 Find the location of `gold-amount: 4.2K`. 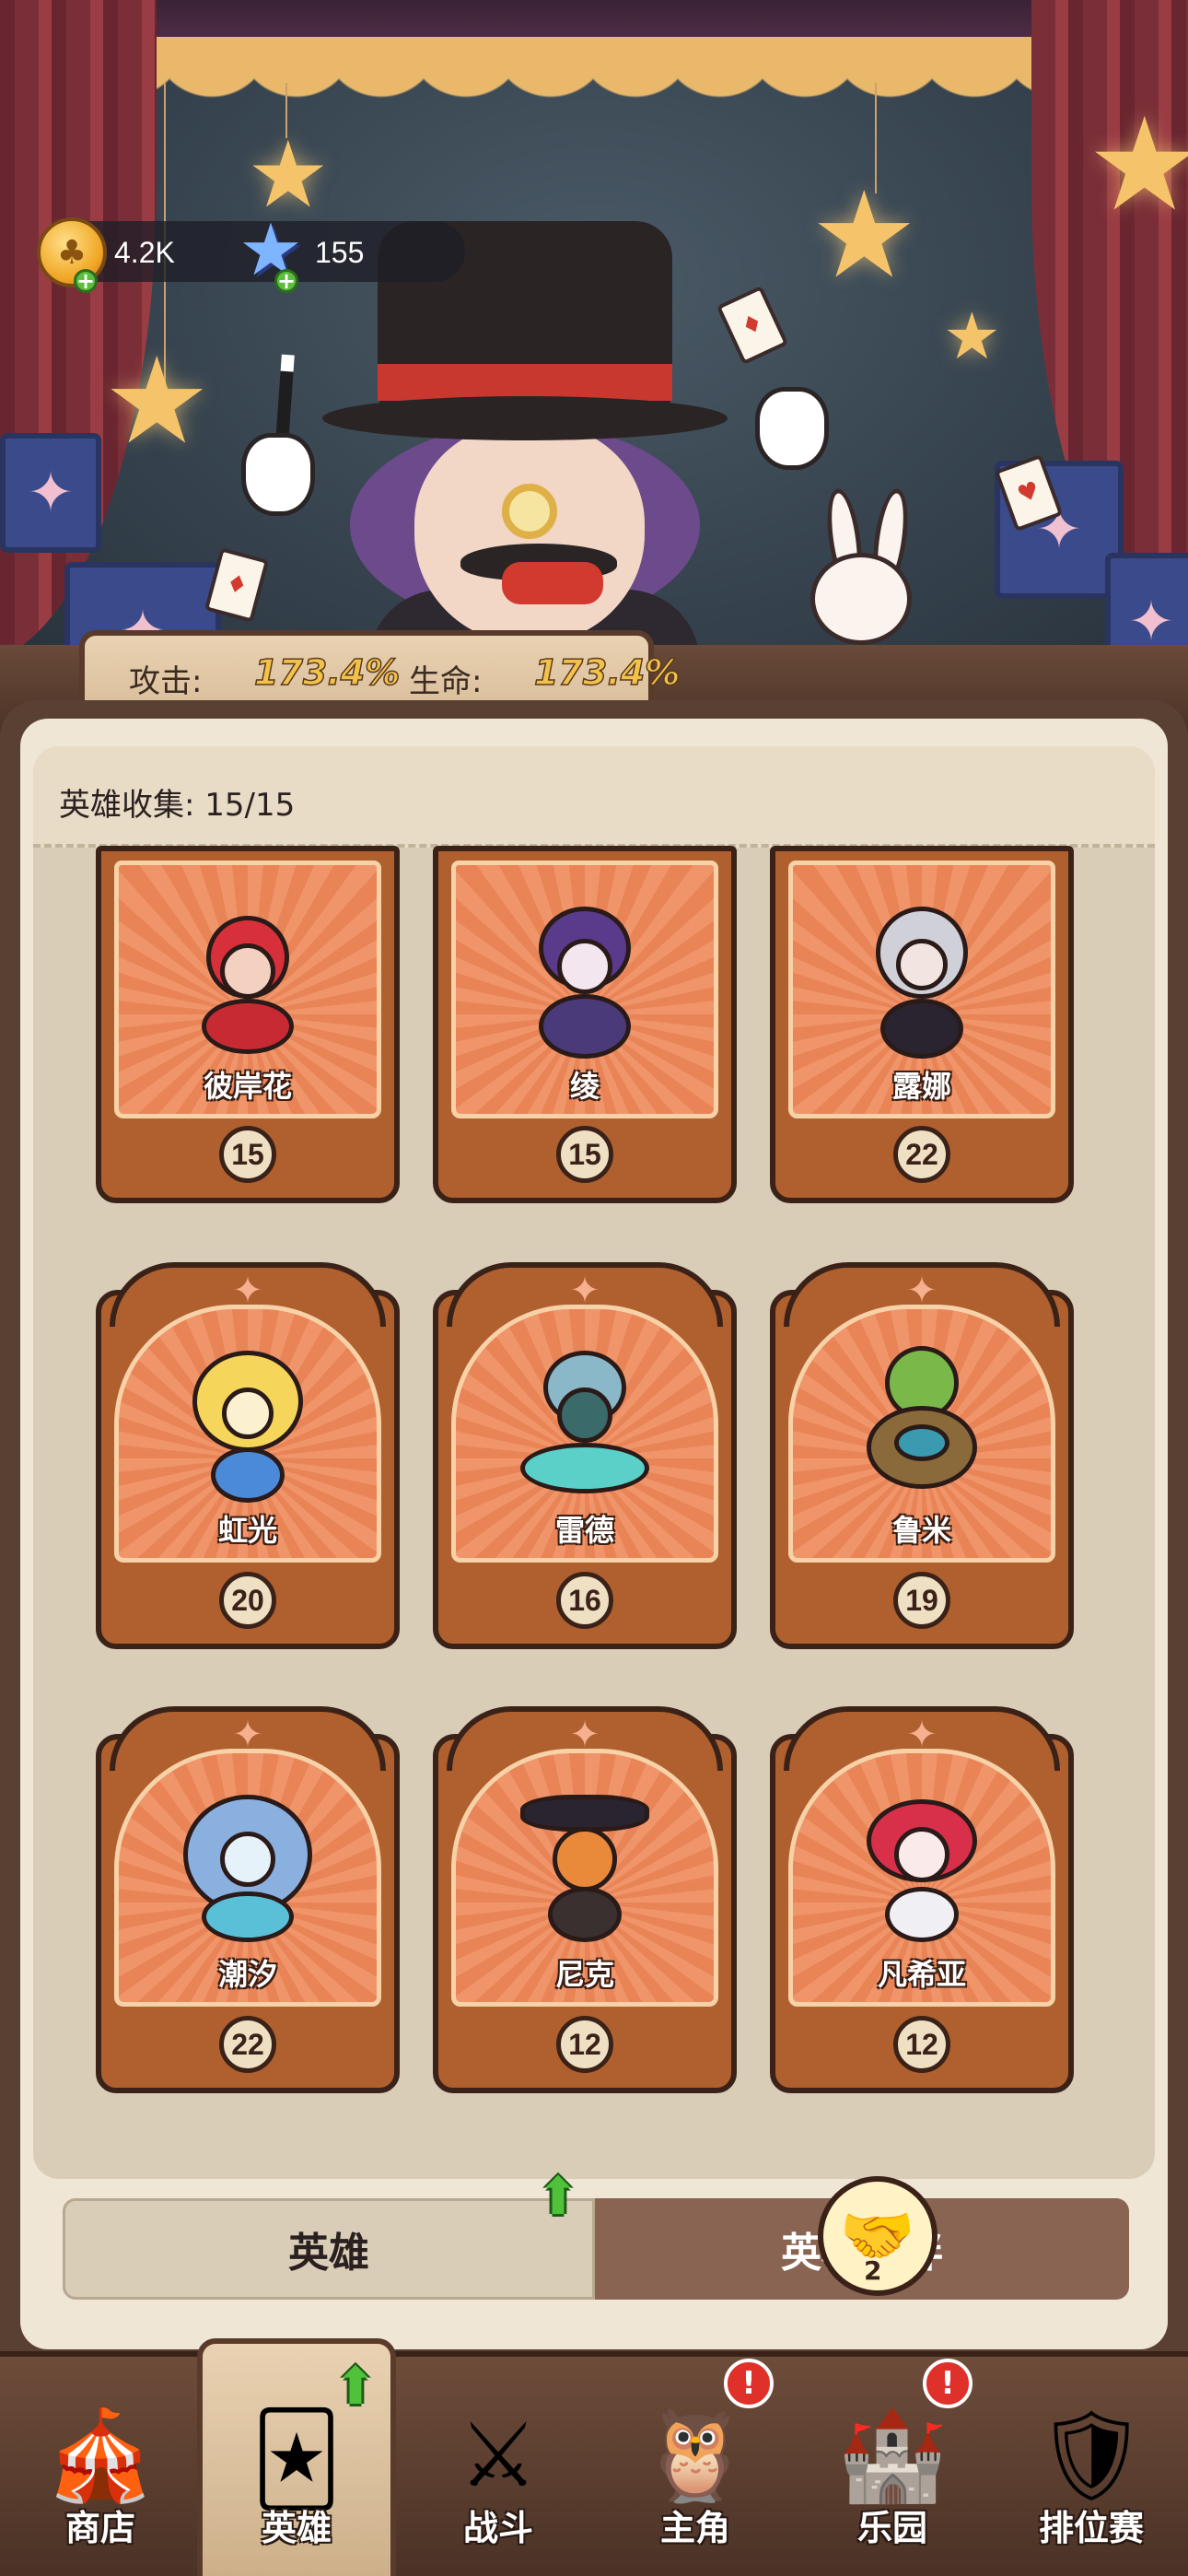

gold-amount: 4.2K is located at coordinates (144, 252).